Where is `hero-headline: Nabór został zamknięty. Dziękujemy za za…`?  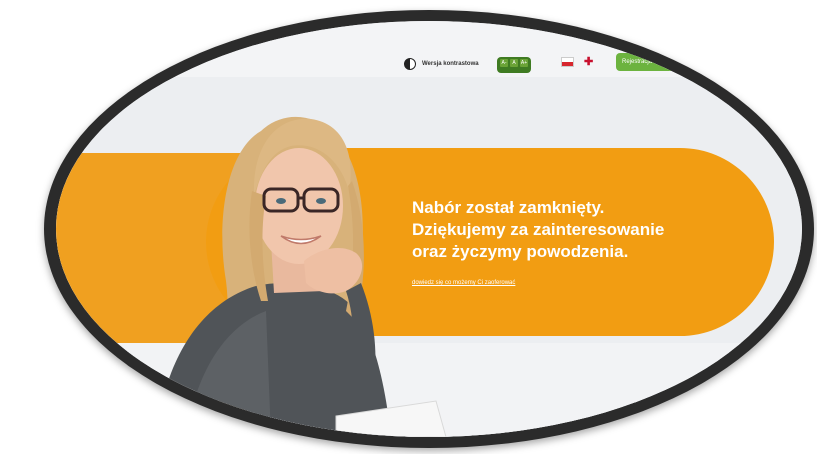 hero-headline: Nabór został zamknięty. Dziękujemy za za… is located at coordinates (562, 230).